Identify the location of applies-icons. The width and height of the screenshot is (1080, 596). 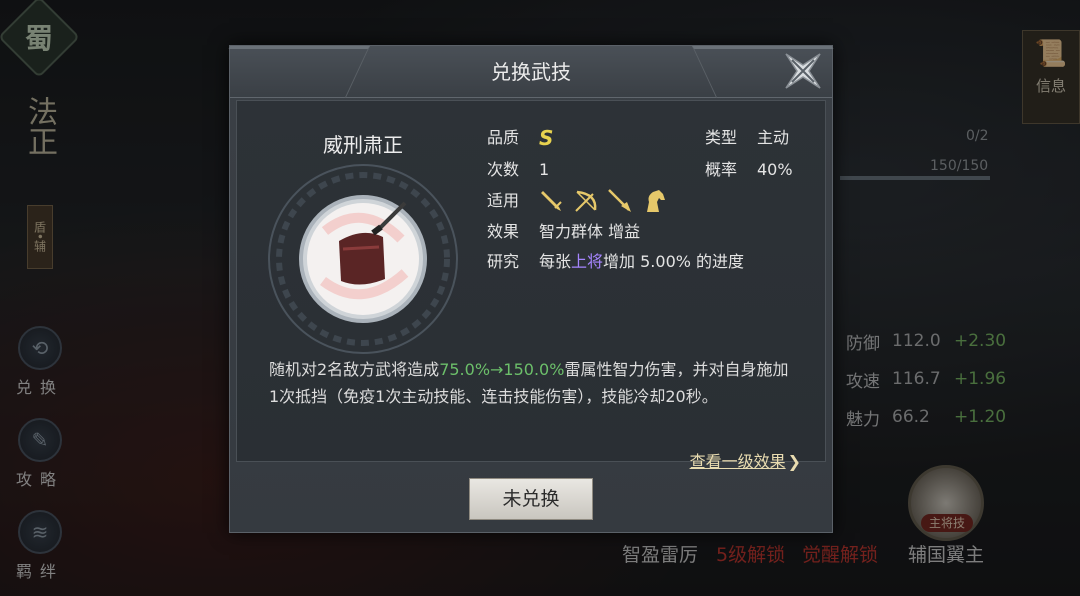
(603, 201).